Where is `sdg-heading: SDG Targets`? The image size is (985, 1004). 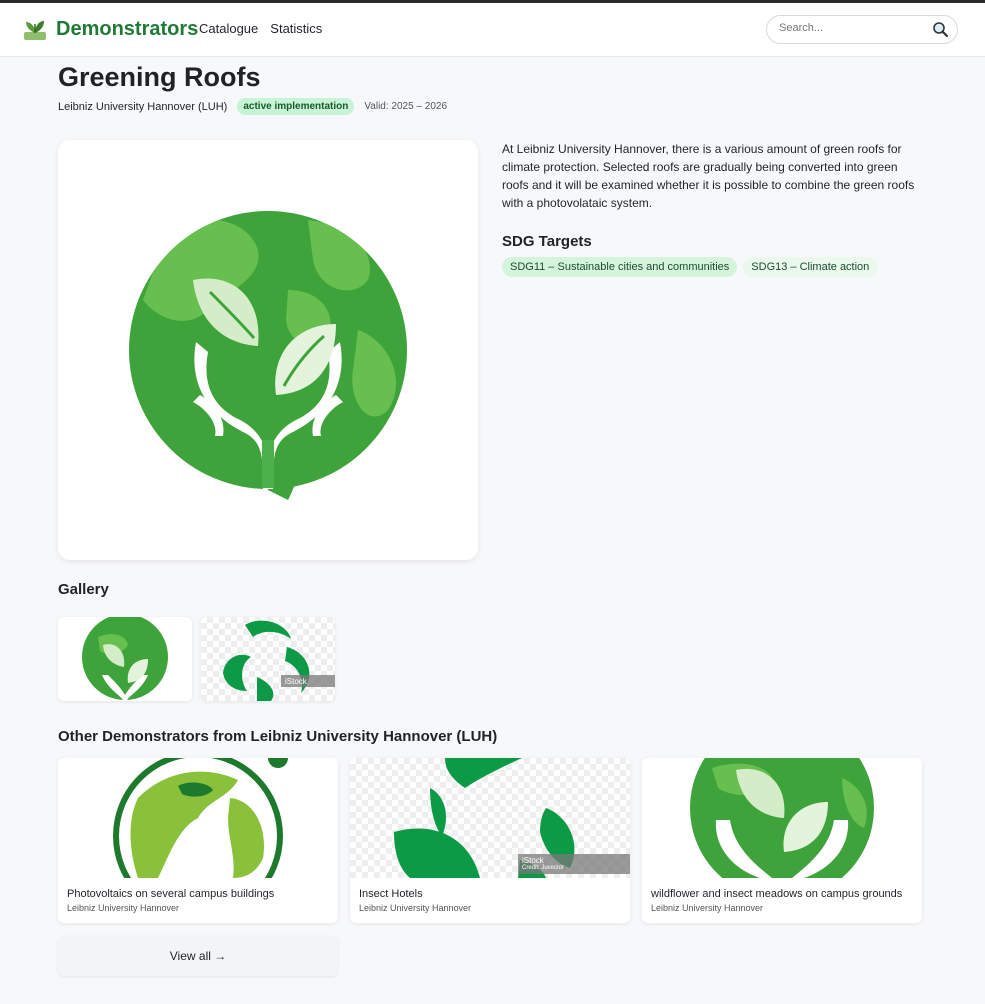
sdg-heading: SDG Targets is located at coordinates (547, 241).